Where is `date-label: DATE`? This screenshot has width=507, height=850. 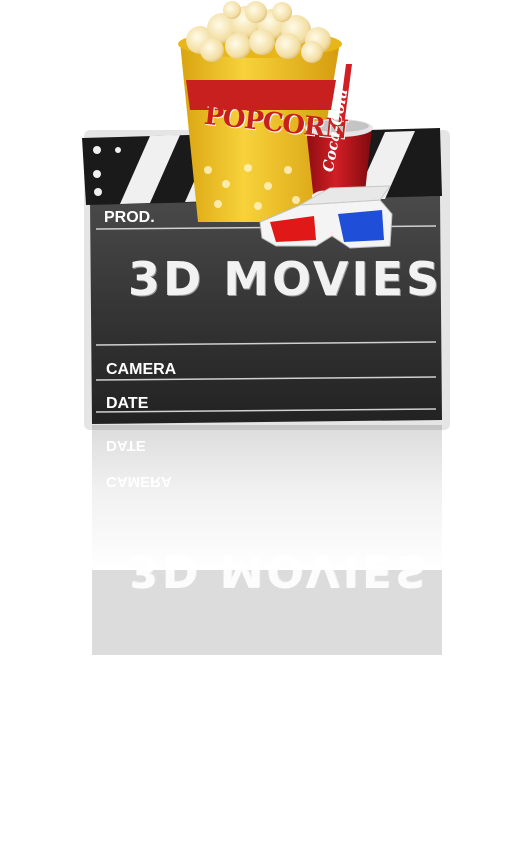
date-label: DATE is located at coordinates (127, 403).